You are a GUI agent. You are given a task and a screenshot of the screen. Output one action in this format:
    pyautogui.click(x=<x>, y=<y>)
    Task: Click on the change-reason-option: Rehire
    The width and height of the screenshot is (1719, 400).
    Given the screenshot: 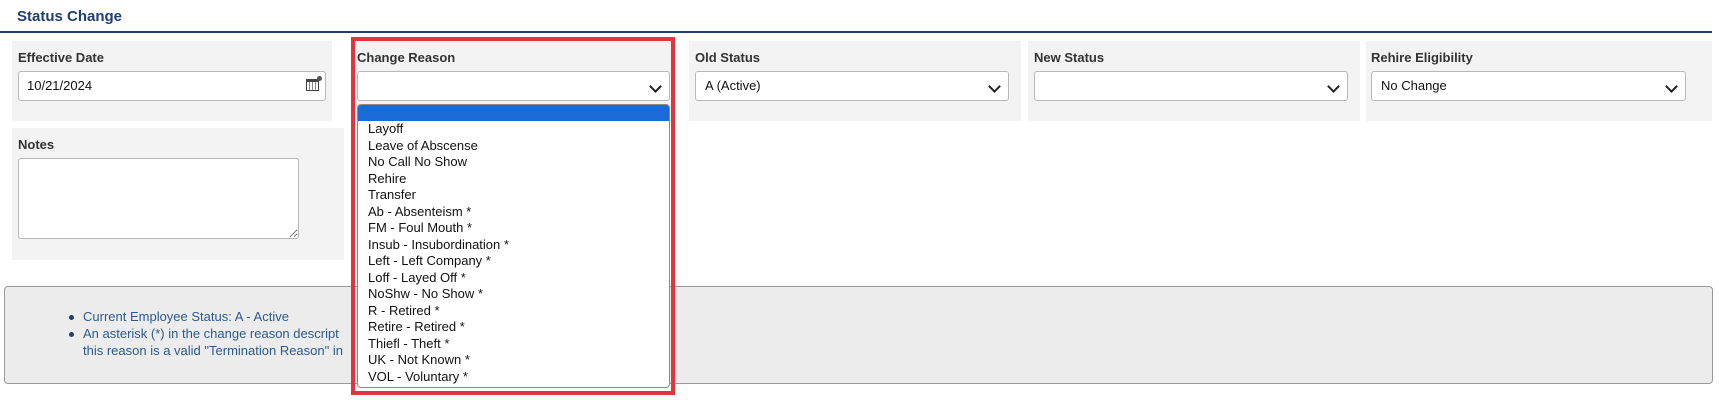 What is the action you would take?
    pyautogui.click(x=513, y=179)
    